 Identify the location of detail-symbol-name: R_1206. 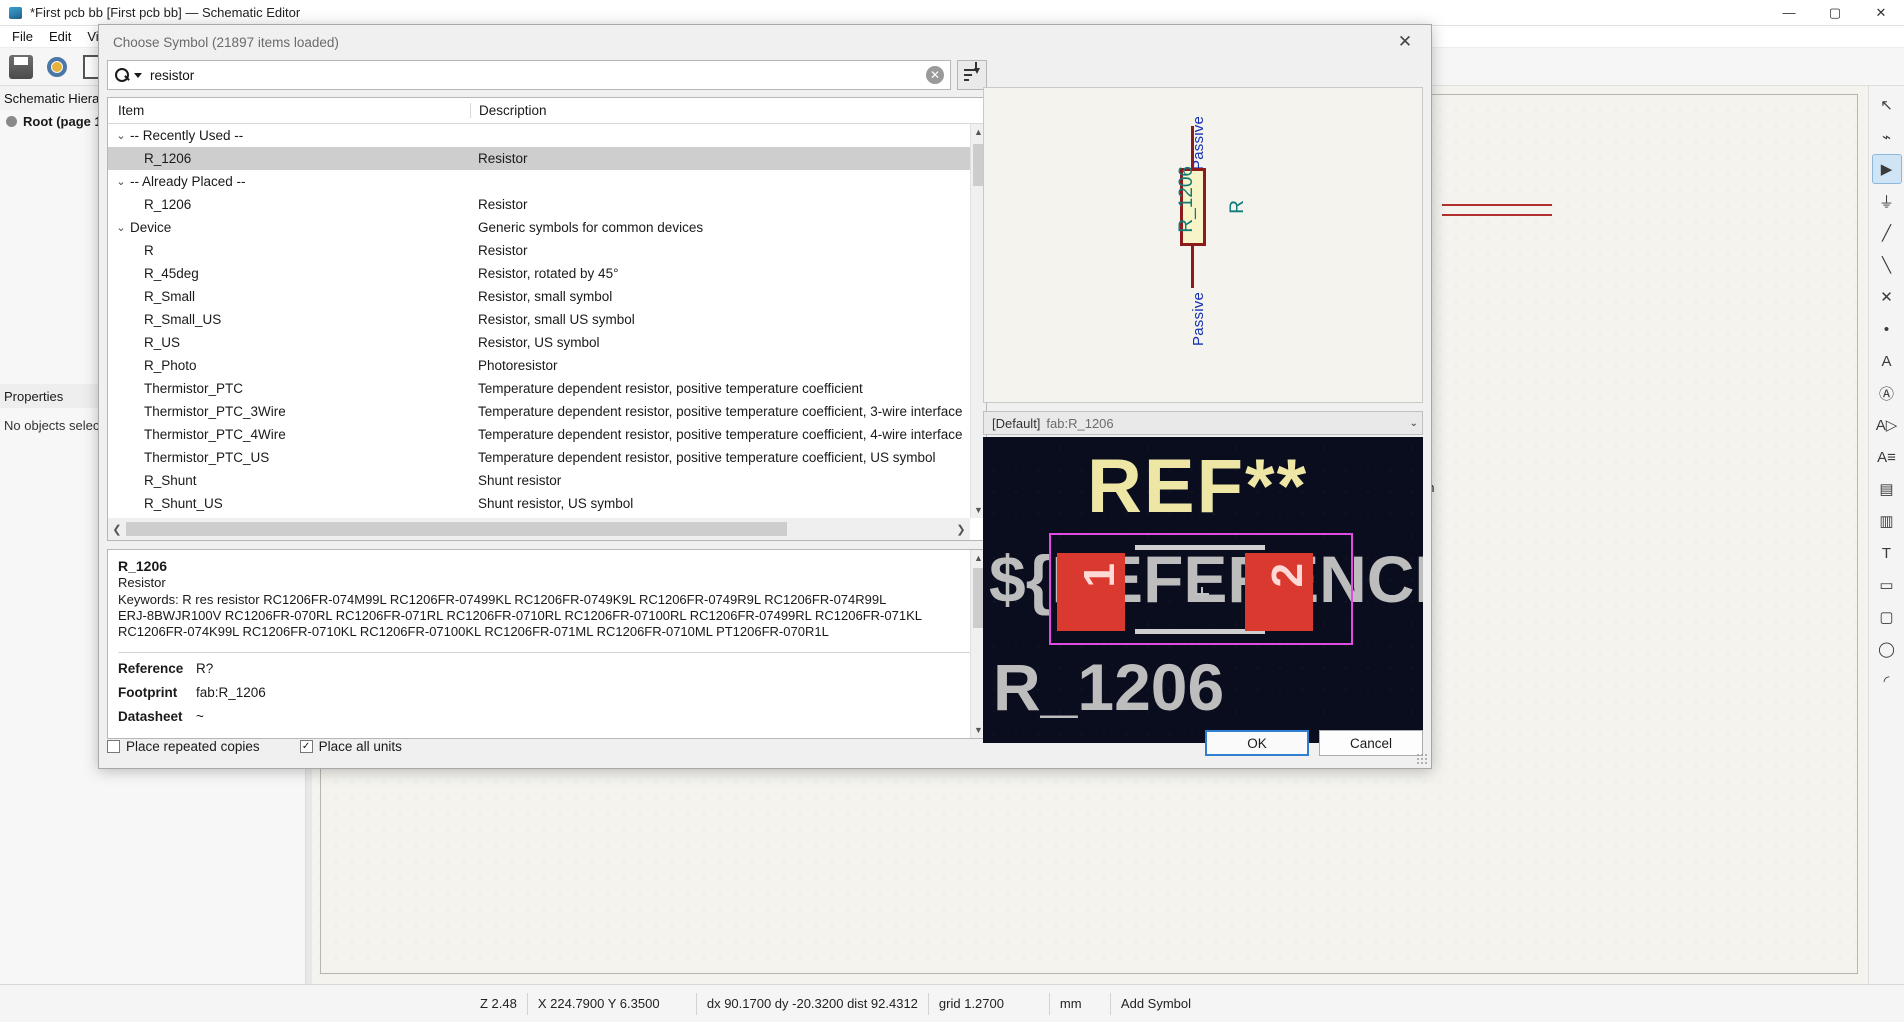
(143, 566).